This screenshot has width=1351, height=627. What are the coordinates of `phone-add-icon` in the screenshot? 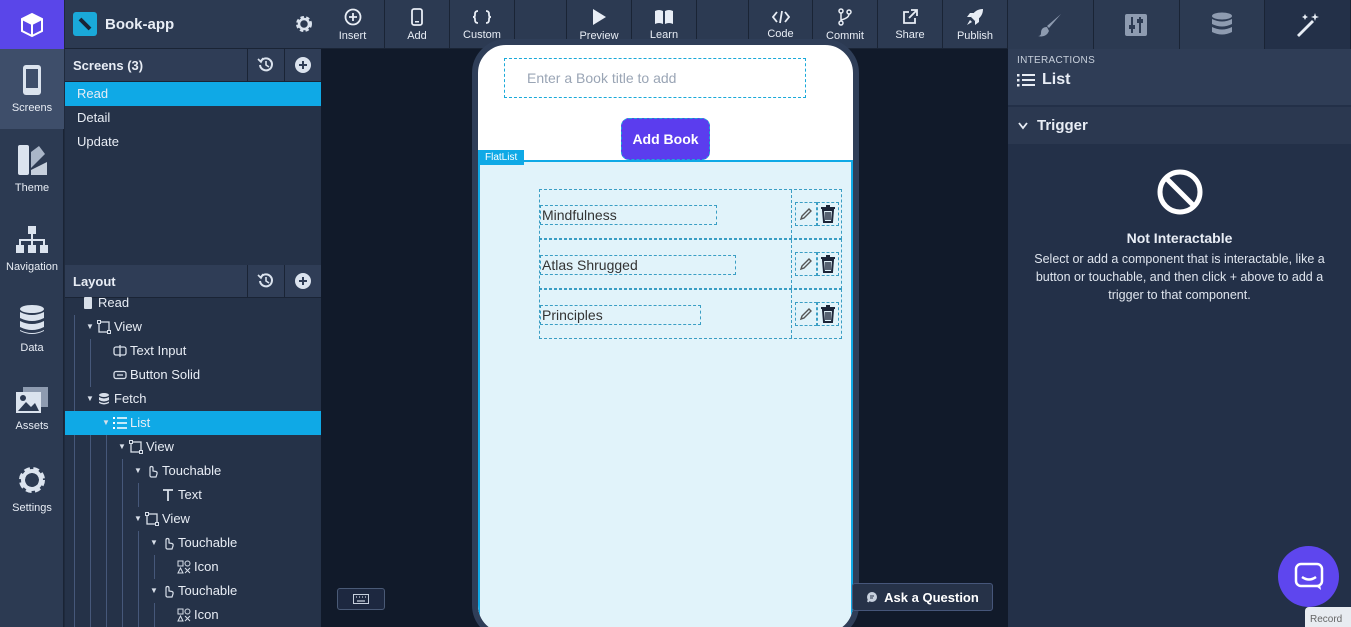 It's located at (417, 16).